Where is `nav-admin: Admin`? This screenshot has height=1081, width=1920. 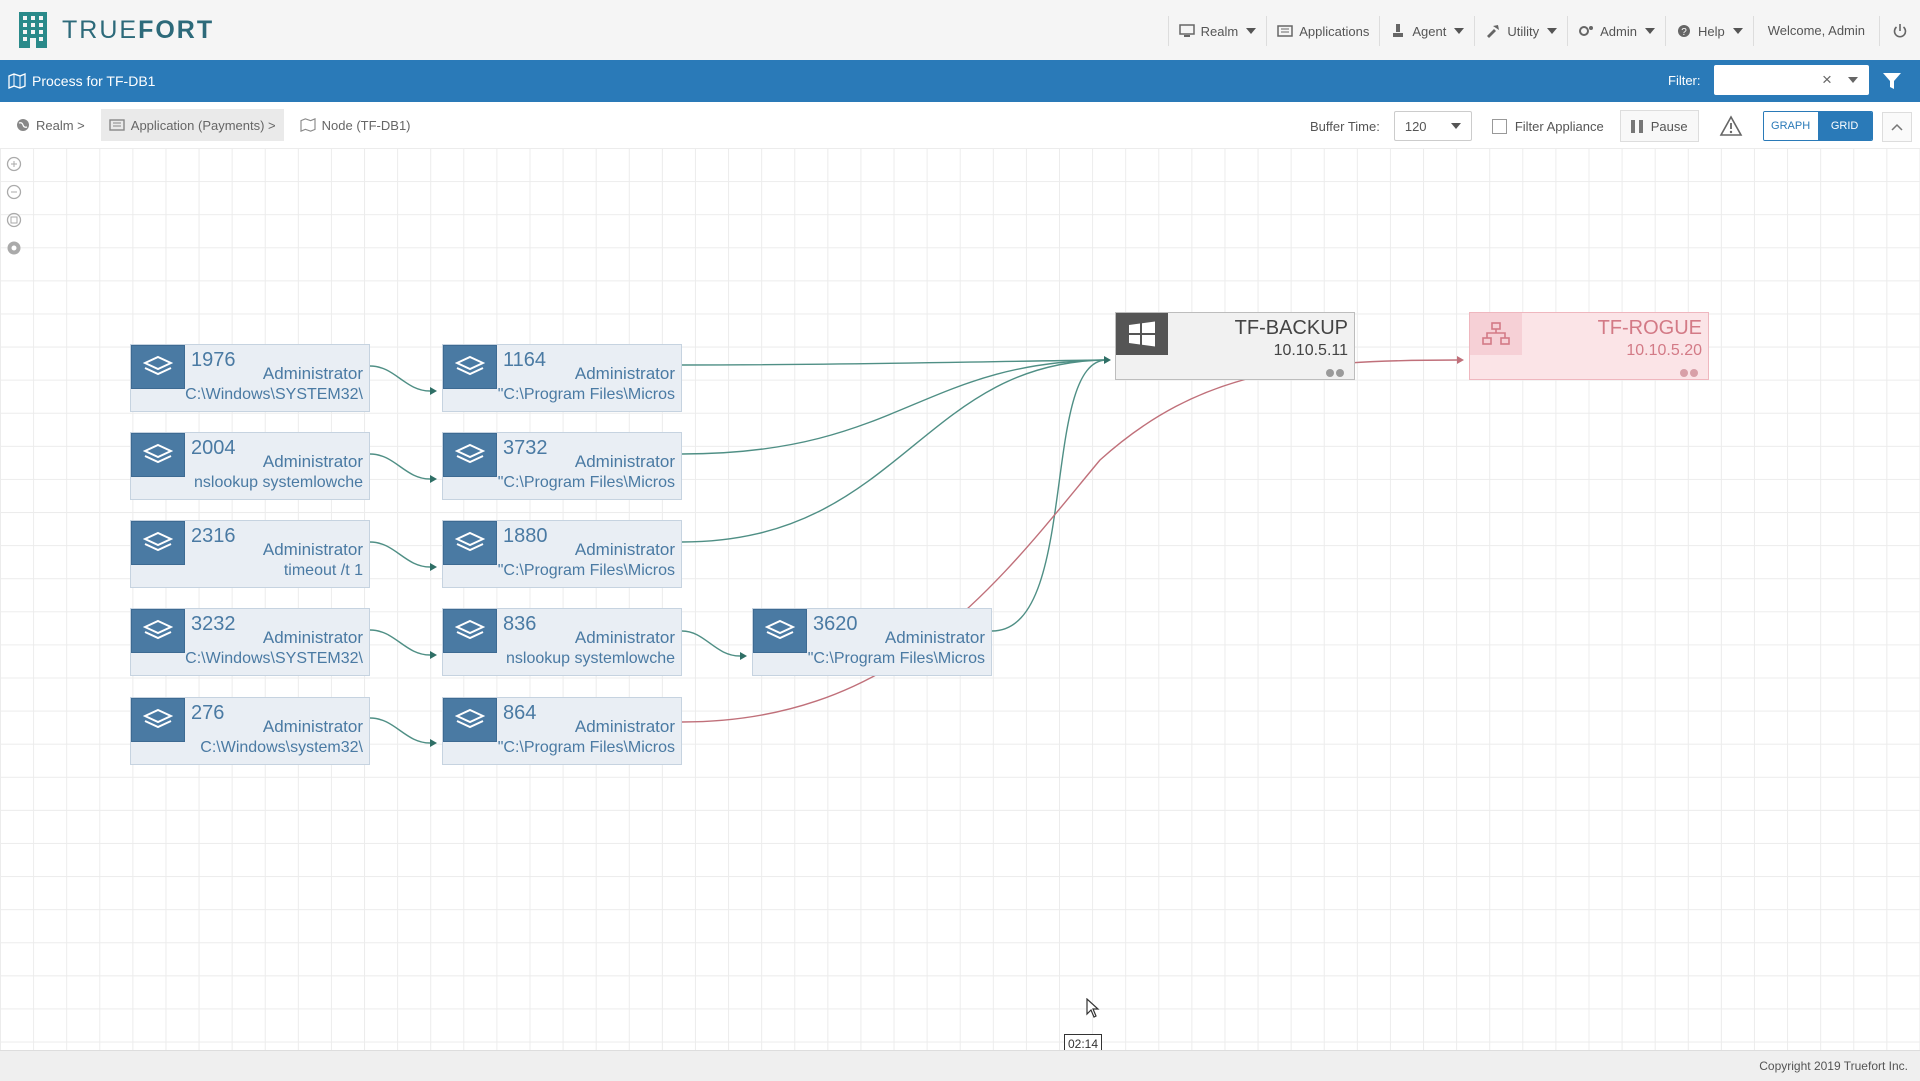 nav-admin: Admin is located at coordinates (1616, 31).